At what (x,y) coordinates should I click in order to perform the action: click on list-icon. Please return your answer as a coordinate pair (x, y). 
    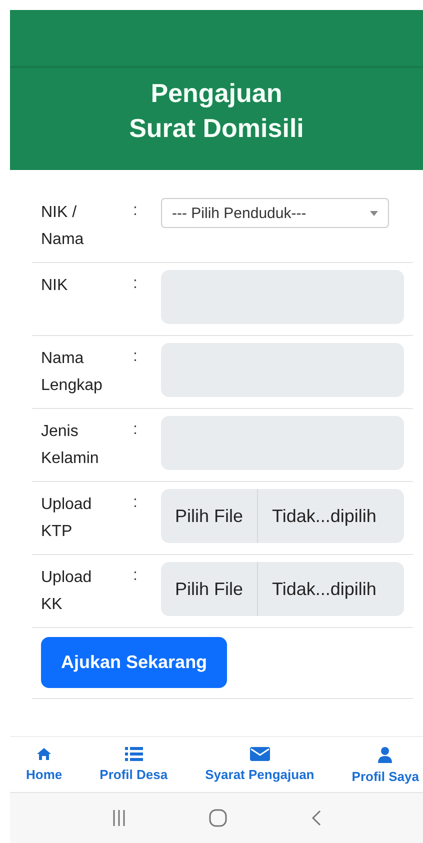
    Looking at the image, I should click on (133, 754).